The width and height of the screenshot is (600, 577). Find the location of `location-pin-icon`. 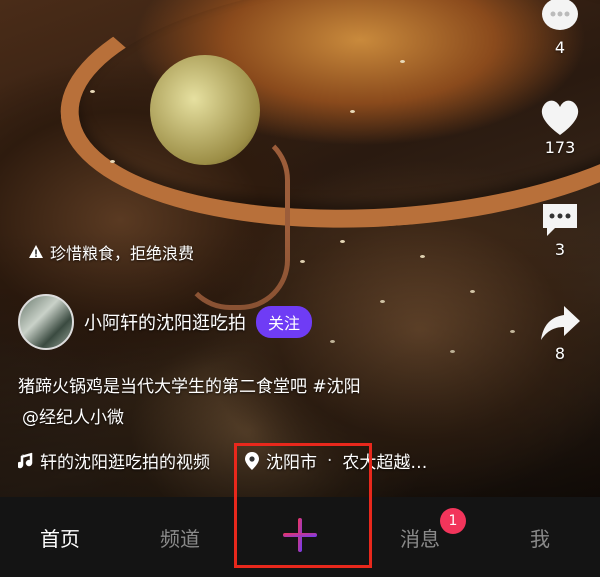

location-pin-icon is located at coordinates (252, 460).